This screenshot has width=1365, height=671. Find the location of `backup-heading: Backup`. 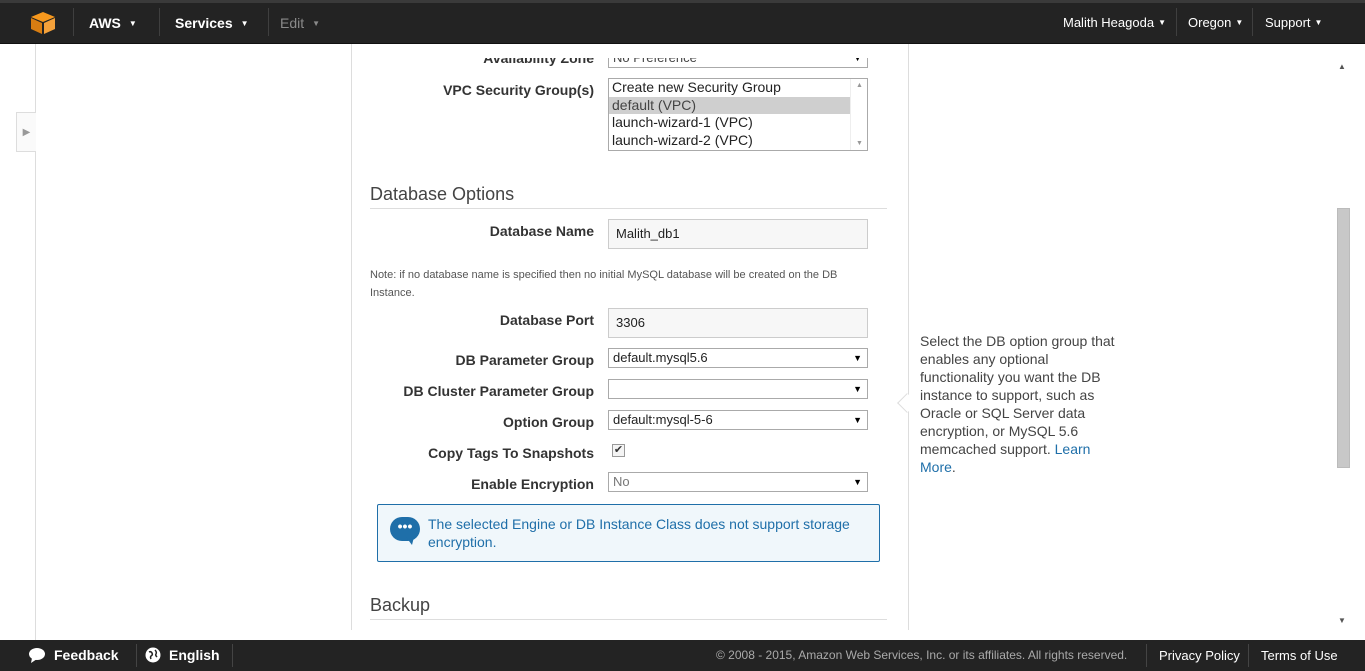

backup-heading: Backup is located at coordinates (400, 605).